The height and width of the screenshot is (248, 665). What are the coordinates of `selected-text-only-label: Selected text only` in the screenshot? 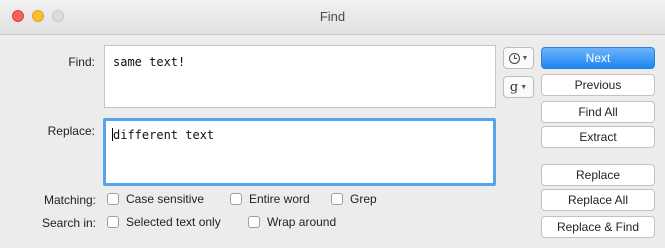 It's located at (173, 222).